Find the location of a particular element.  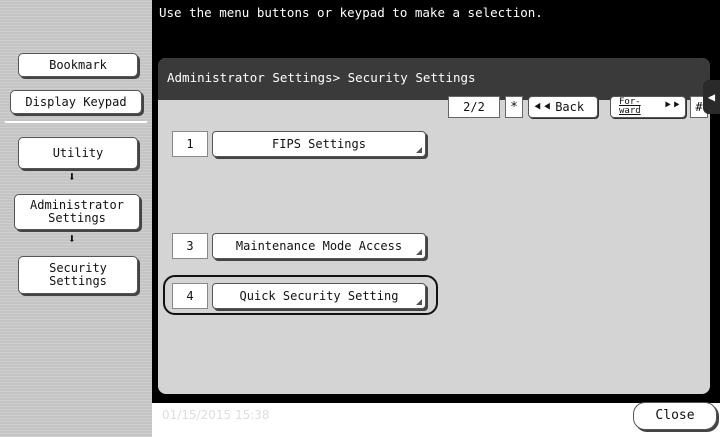

datetime: 01/15/2015 15:38 is located at coordinates (216, 415).